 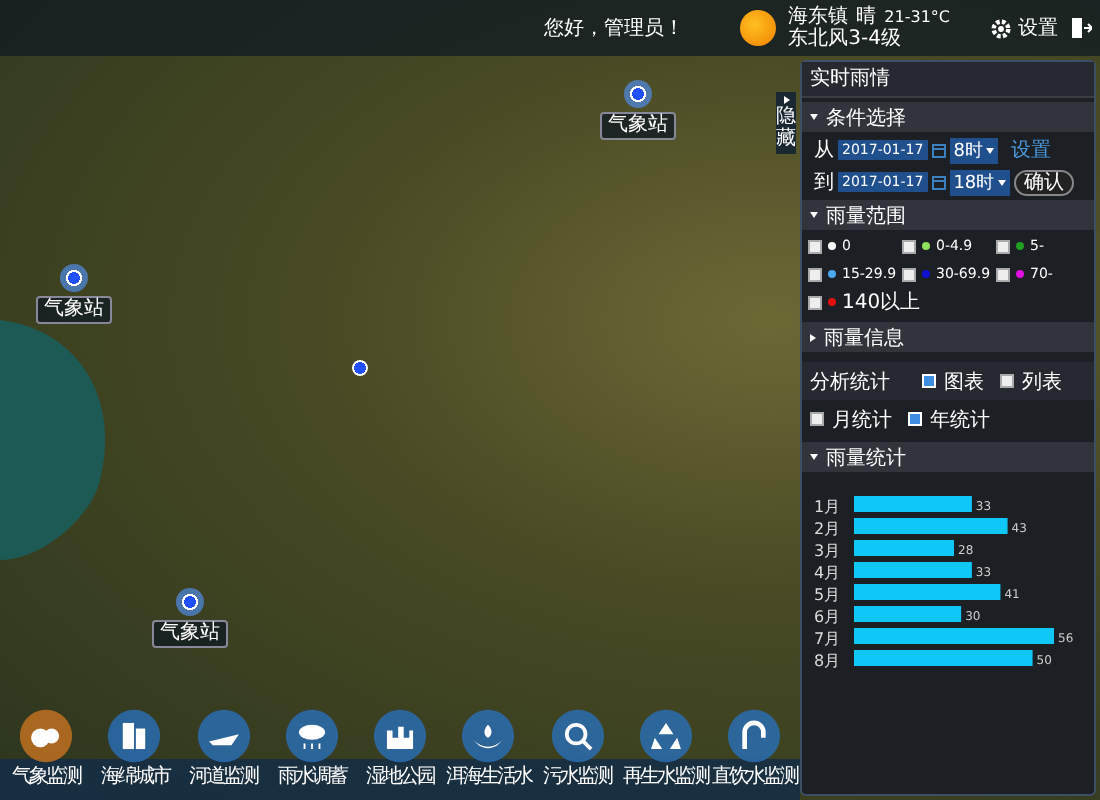 I want to click on sun-icon, so click(x=758, y=28).